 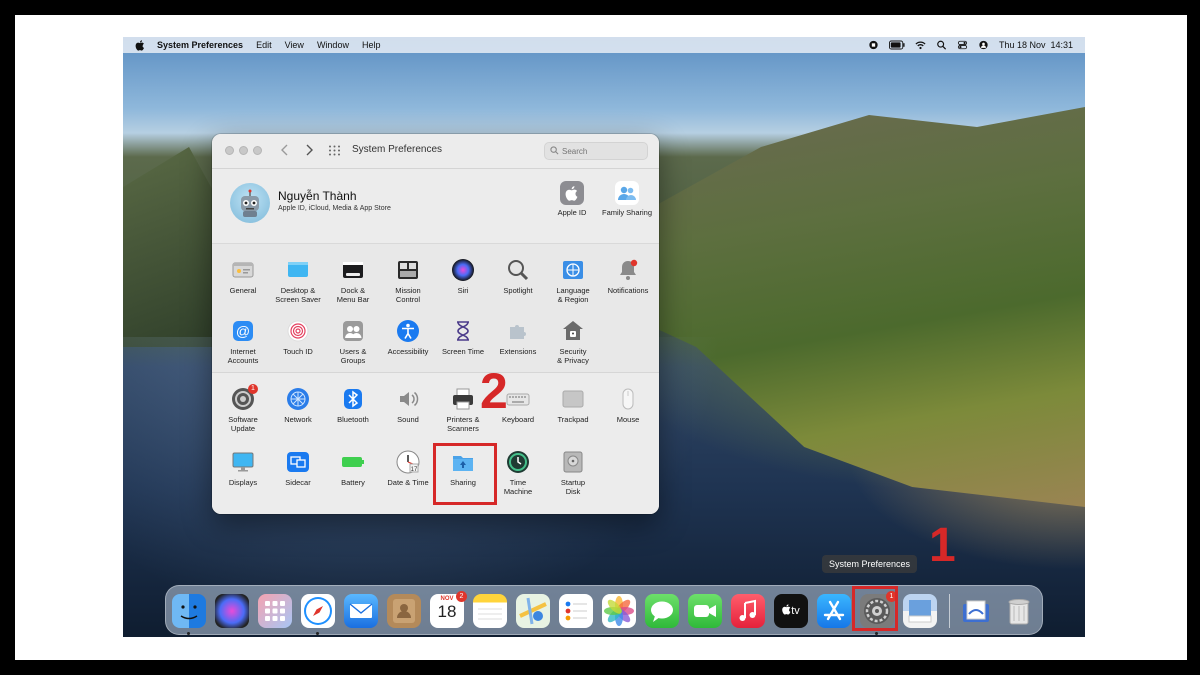 What do you see at coordinates (408, 468) in the screenshot?
I see `pref-date-time: 17 Date & Time` at bounding box center [408, 468].